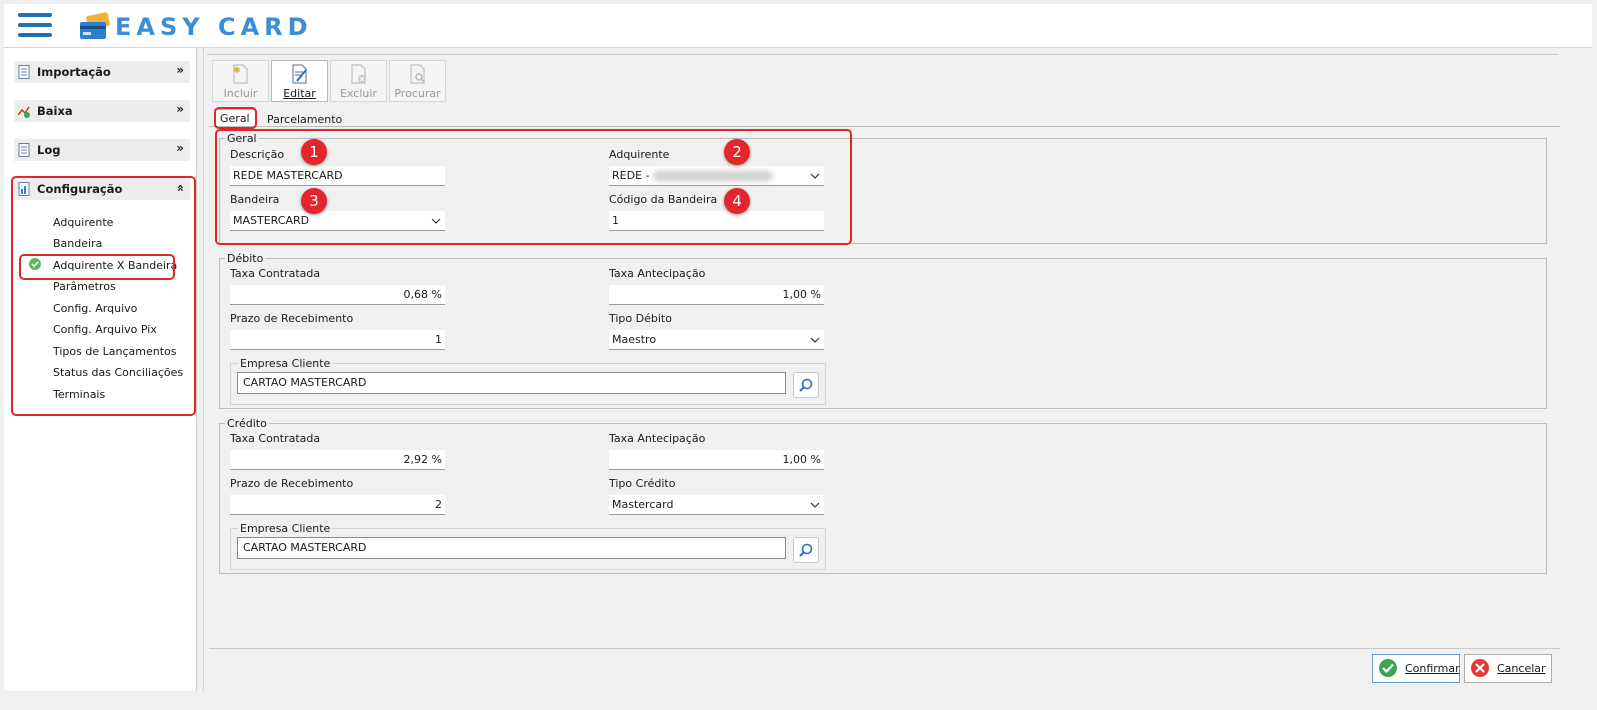 This screenshot has height=710, width=1597. What do you see at coordinates (884, 126) in the screenshot?
I see `tab-divider` at bounding box center [884, 126].